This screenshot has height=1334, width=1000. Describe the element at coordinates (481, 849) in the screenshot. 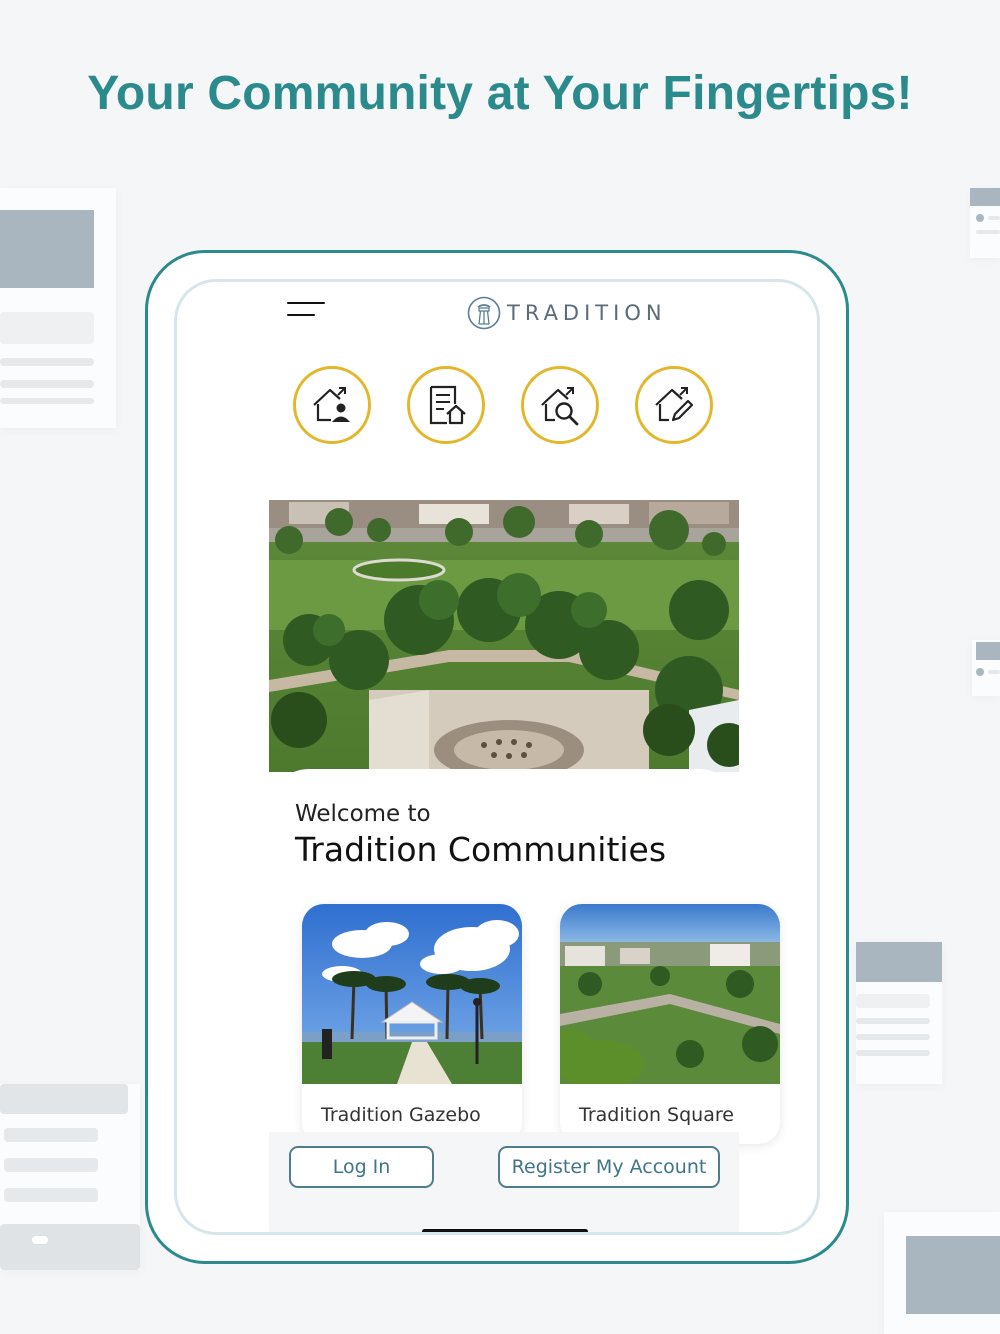

I see `welcome-line-2: Tradition Communities` at that location.